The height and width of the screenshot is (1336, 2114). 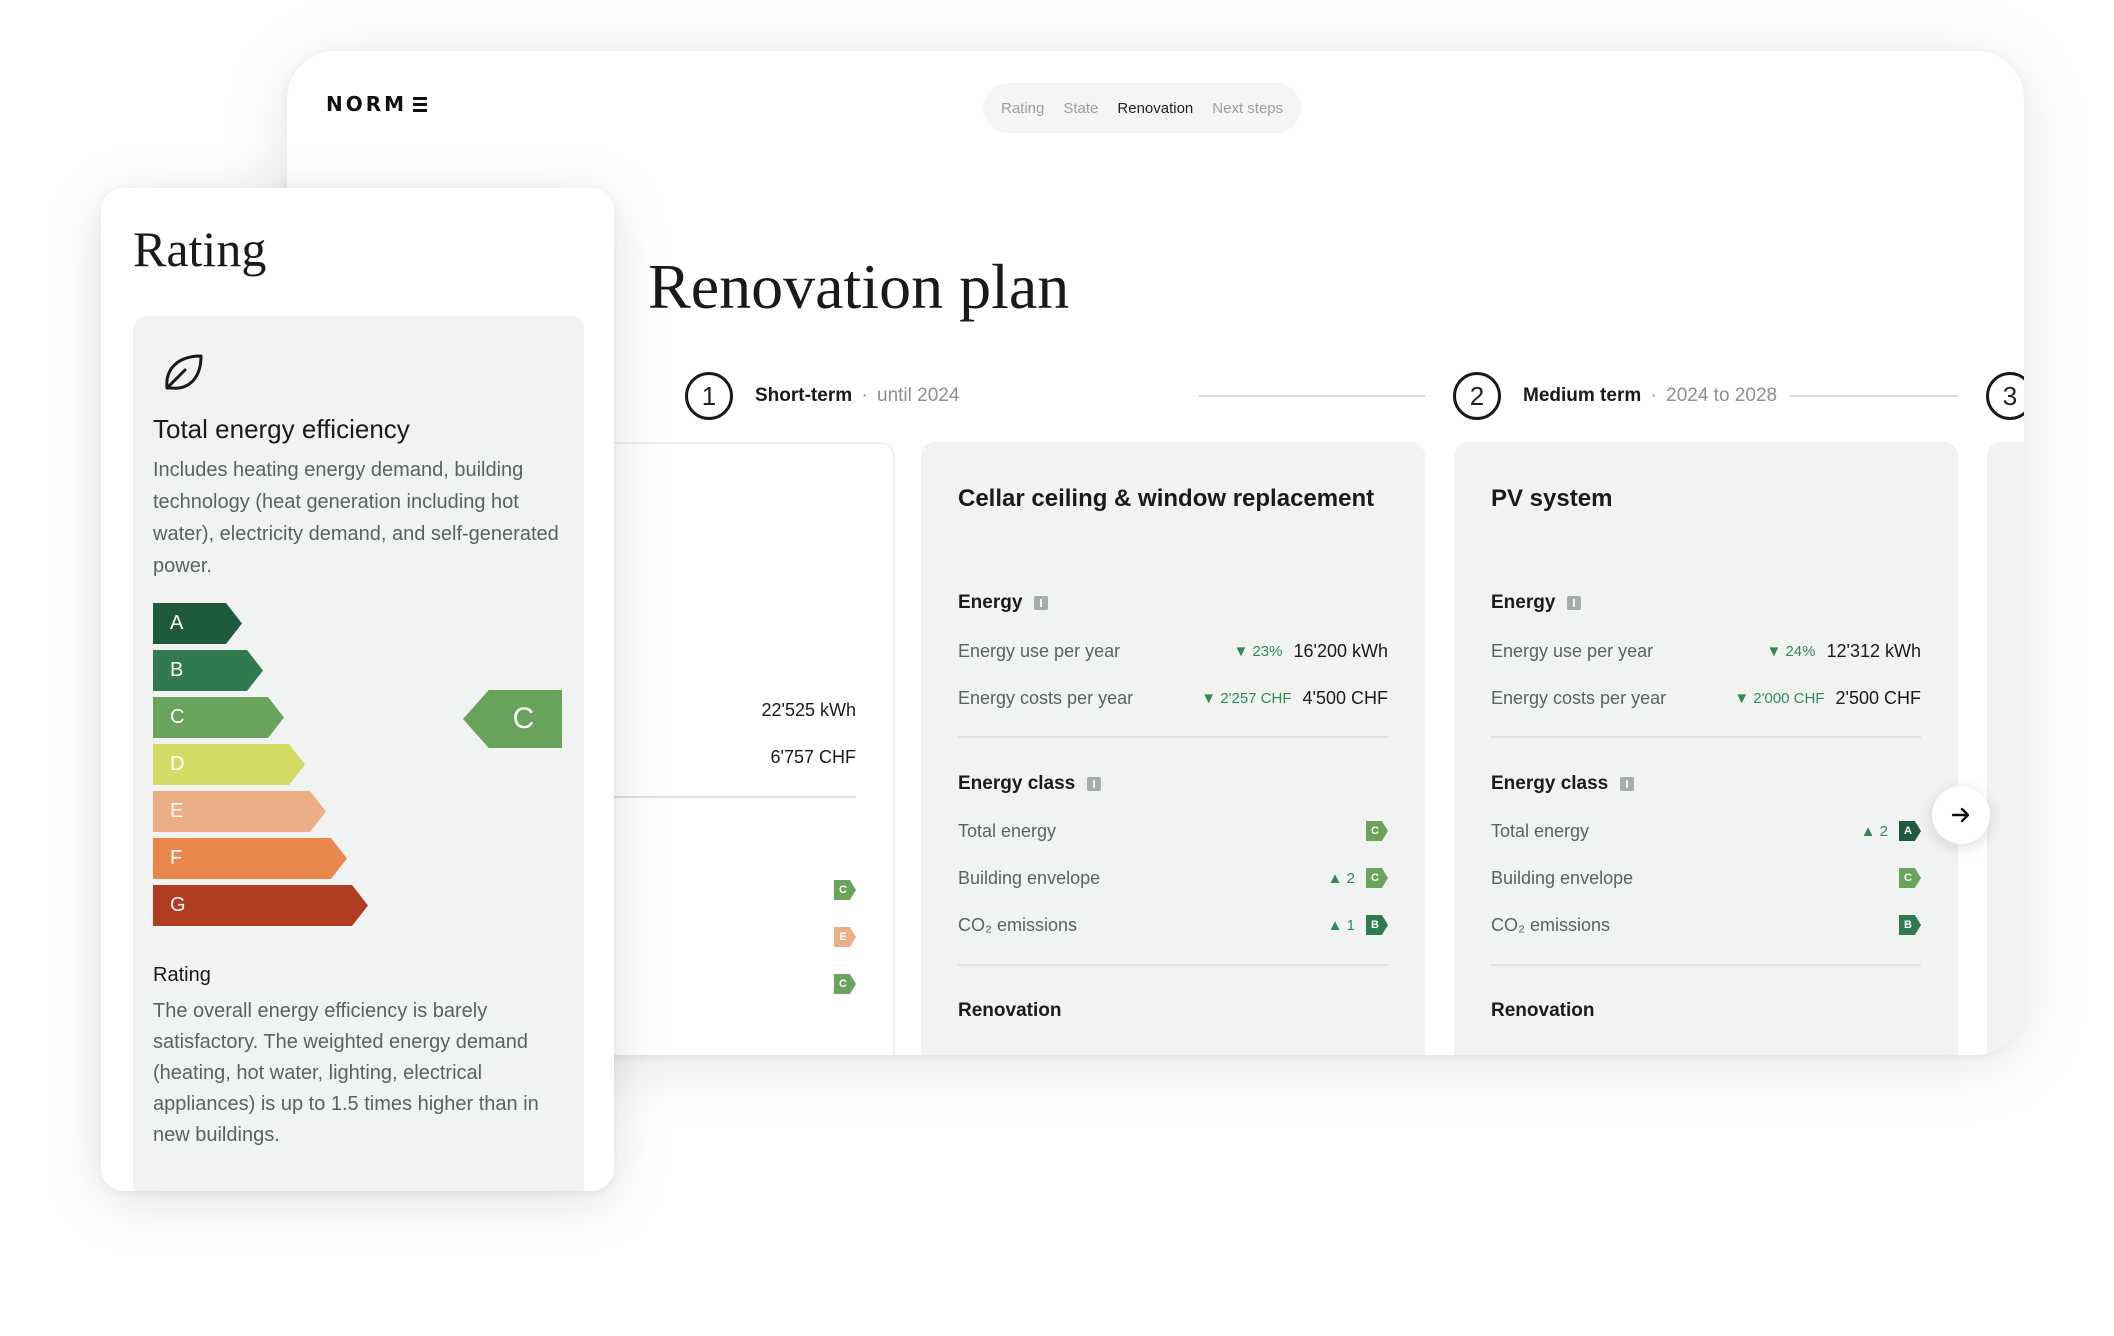 What do you see at coordinates (1910, 925) in the screenshot?
I see `card-2-co2-class-badge: B` at bounding box center [1910, 925].